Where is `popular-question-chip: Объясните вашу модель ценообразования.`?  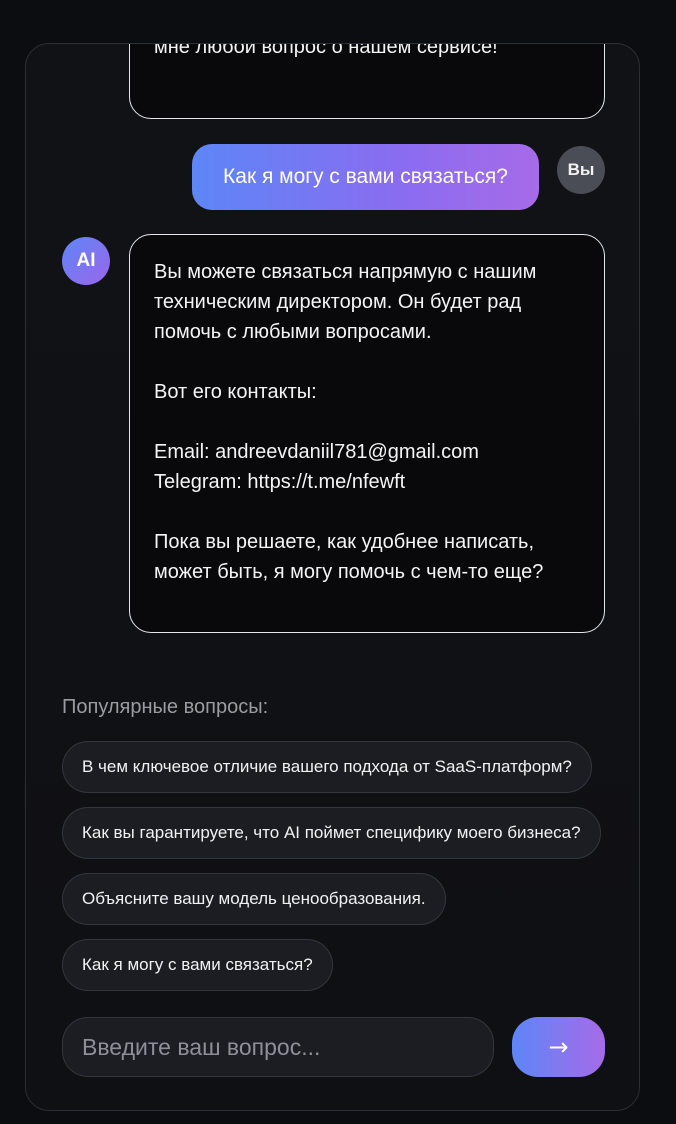 popular-question-chip: Объясните вашу модель ценообразования. is located at coordinates (254, 899).